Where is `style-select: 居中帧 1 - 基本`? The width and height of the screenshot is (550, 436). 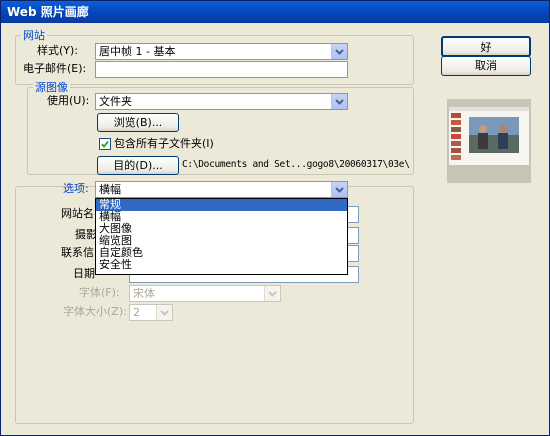 style-select: 居中帧 1 - 基本 is located at coordinates (221, 51).